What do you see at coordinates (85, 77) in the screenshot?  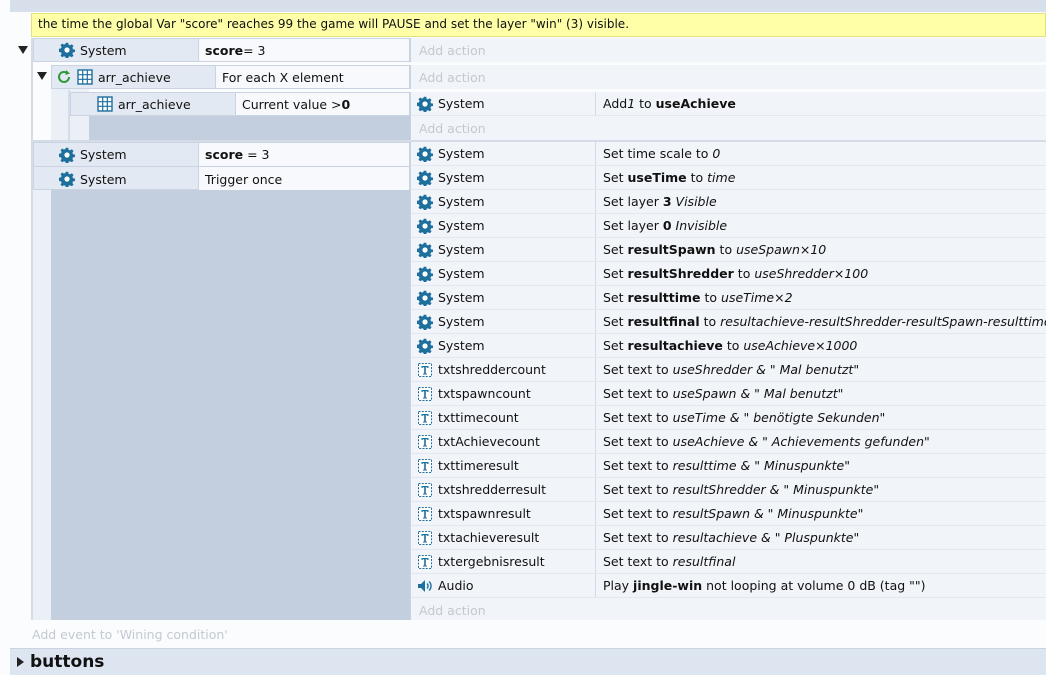 I see `array-grid-icon` at bounding box center [85, 77].